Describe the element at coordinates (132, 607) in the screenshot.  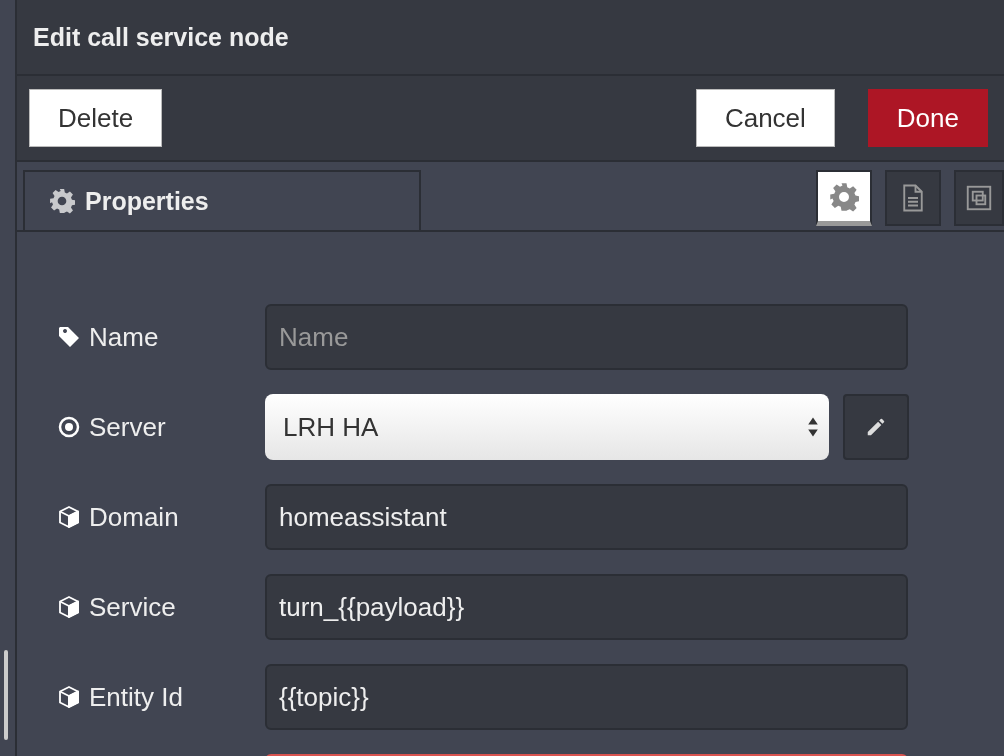
I see `field-label: Service` at that location.